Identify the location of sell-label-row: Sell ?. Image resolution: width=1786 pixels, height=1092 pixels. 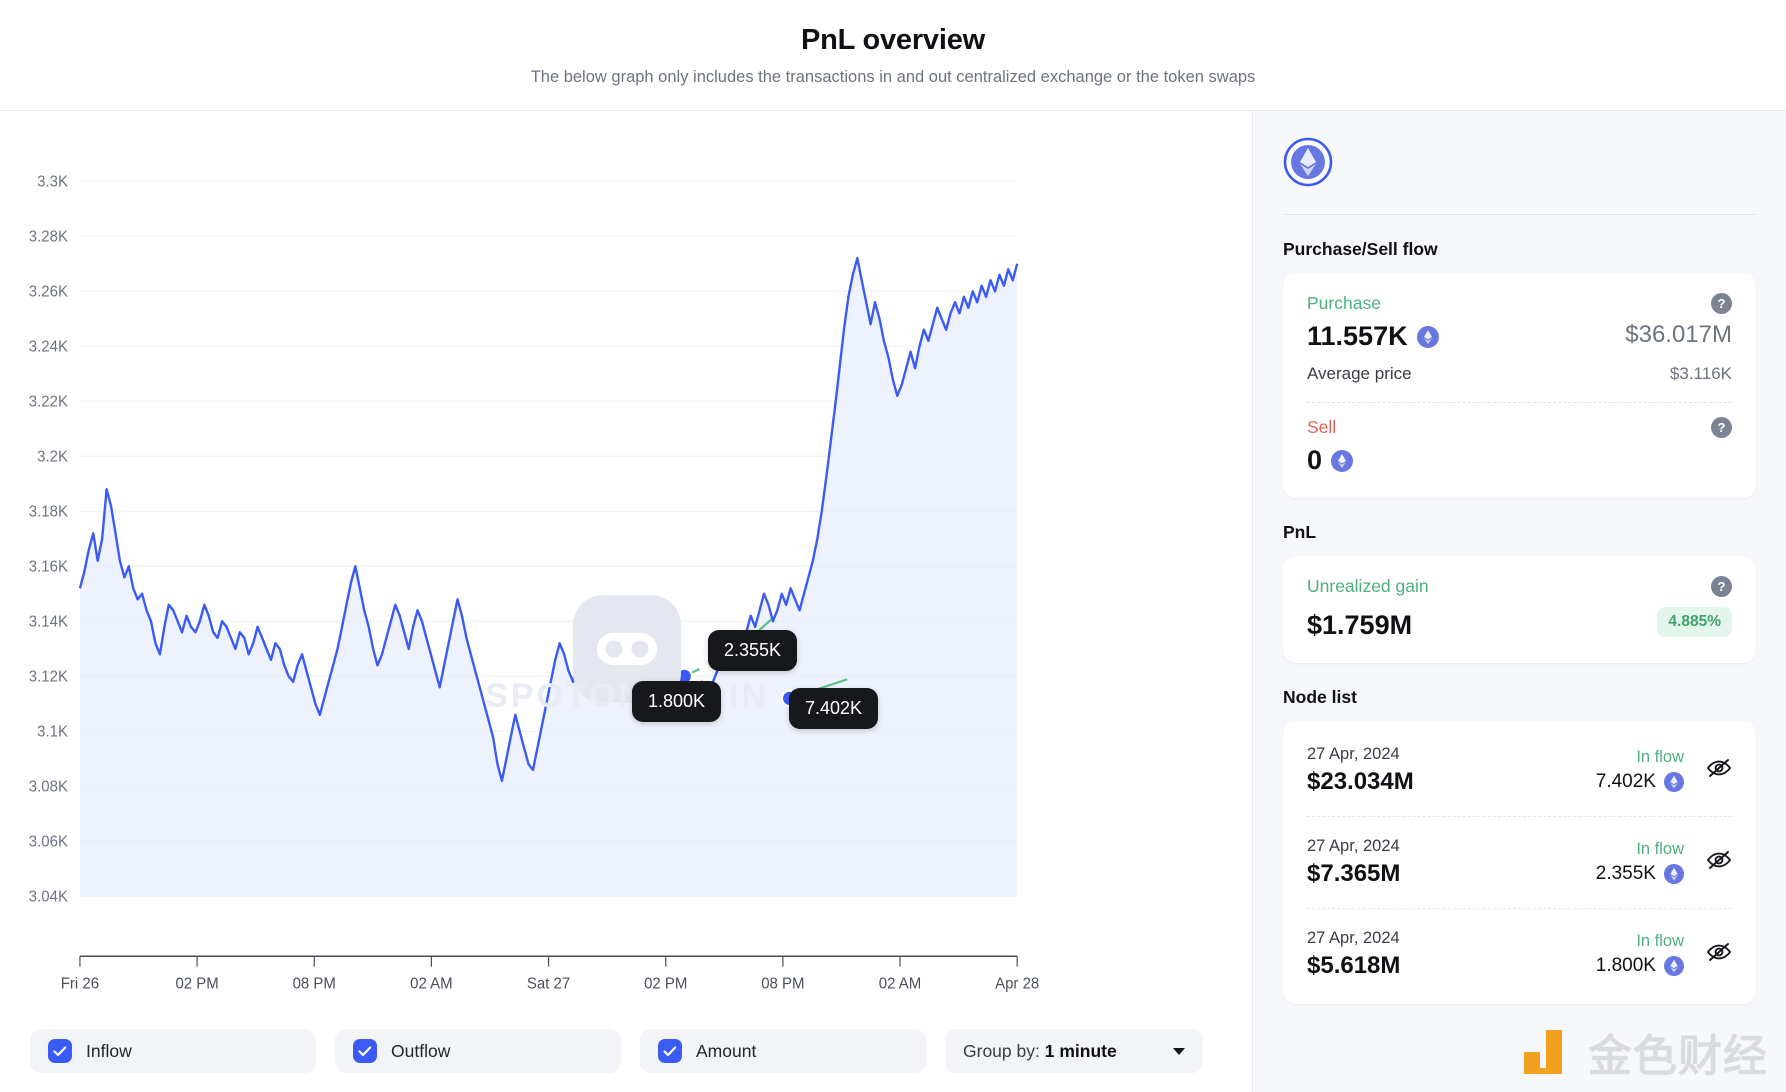
(1519, 427).